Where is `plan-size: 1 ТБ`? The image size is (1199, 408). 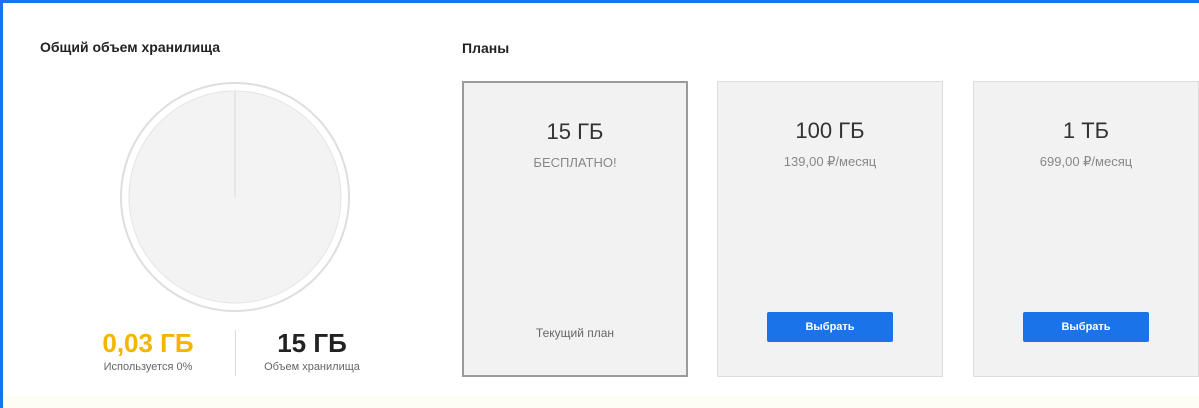 plan-size: 1 ТБ is located at coordinates (1086, 130).